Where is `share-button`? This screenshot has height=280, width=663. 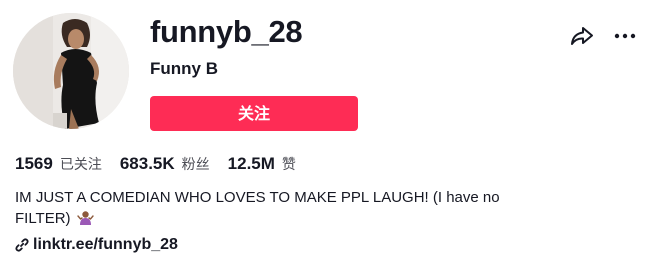
share-button is located at coordinates (582, 36).